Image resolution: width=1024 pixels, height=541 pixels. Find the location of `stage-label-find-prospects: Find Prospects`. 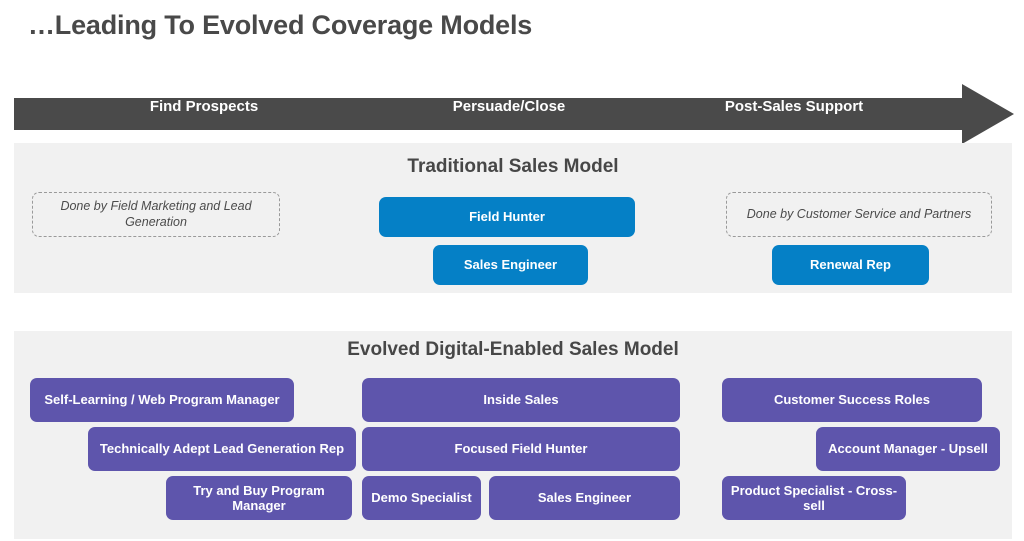

stage-label-find-prospects: Find Prospects is located at coordinates (204, 106).